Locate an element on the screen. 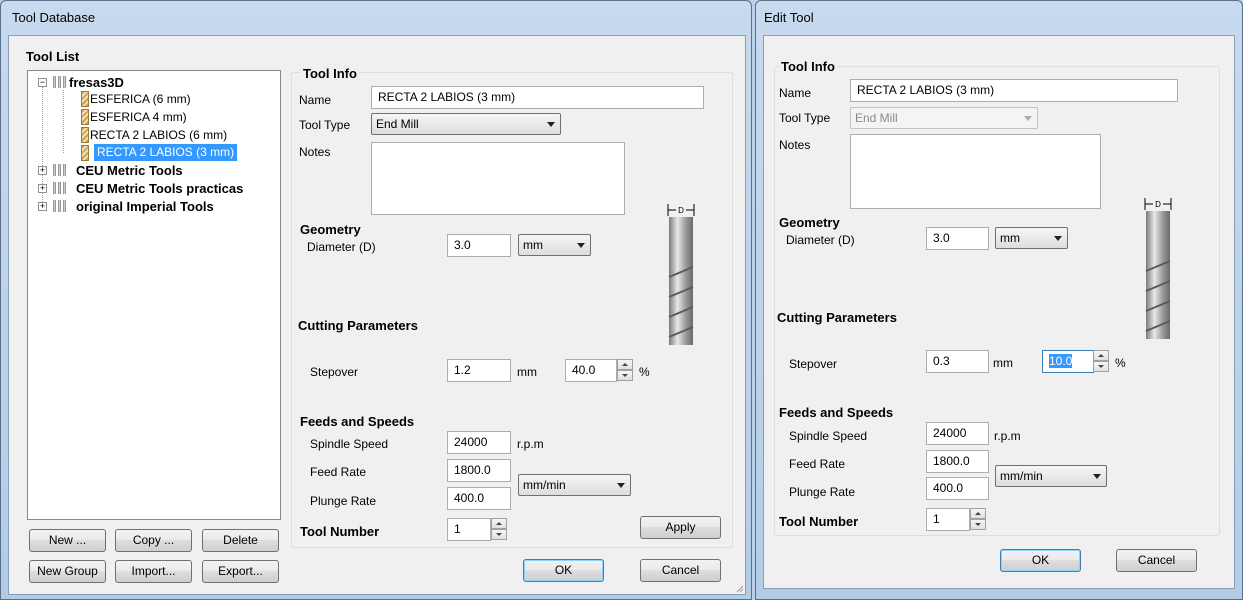 Image resolution: width=1243 pixels, height=600 pixels. stepover-field: 1.2 is located at coordinates (479, 370).